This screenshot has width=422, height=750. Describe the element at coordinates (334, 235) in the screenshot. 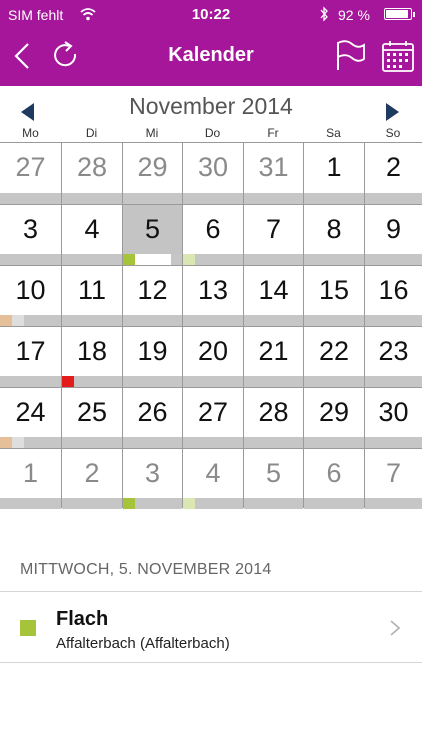

I see `day-cell: 8` at that location.